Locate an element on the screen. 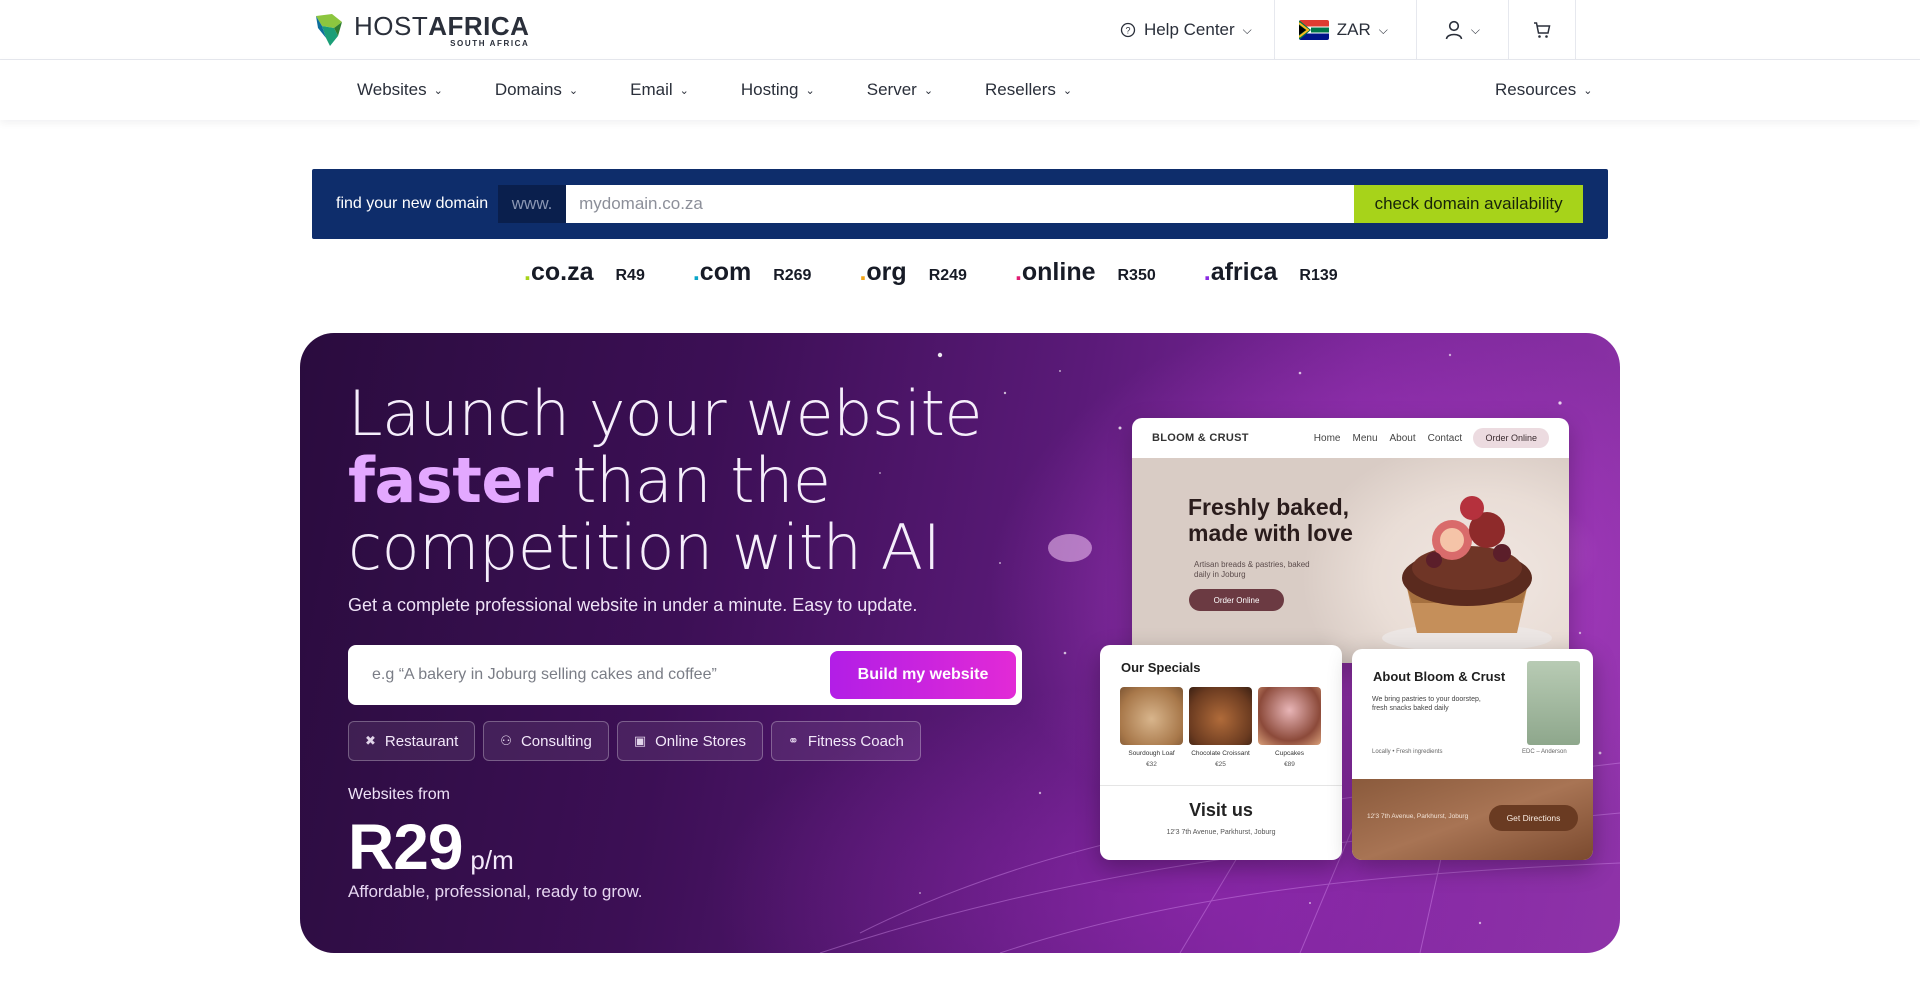  logo-word-africa: AFRICA is located at coordinates (479, 25).